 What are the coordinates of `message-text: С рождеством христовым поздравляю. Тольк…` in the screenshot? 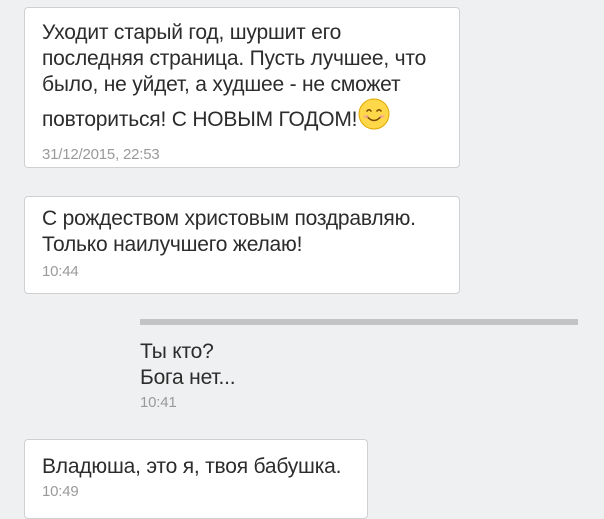 It's located at (244, 232).